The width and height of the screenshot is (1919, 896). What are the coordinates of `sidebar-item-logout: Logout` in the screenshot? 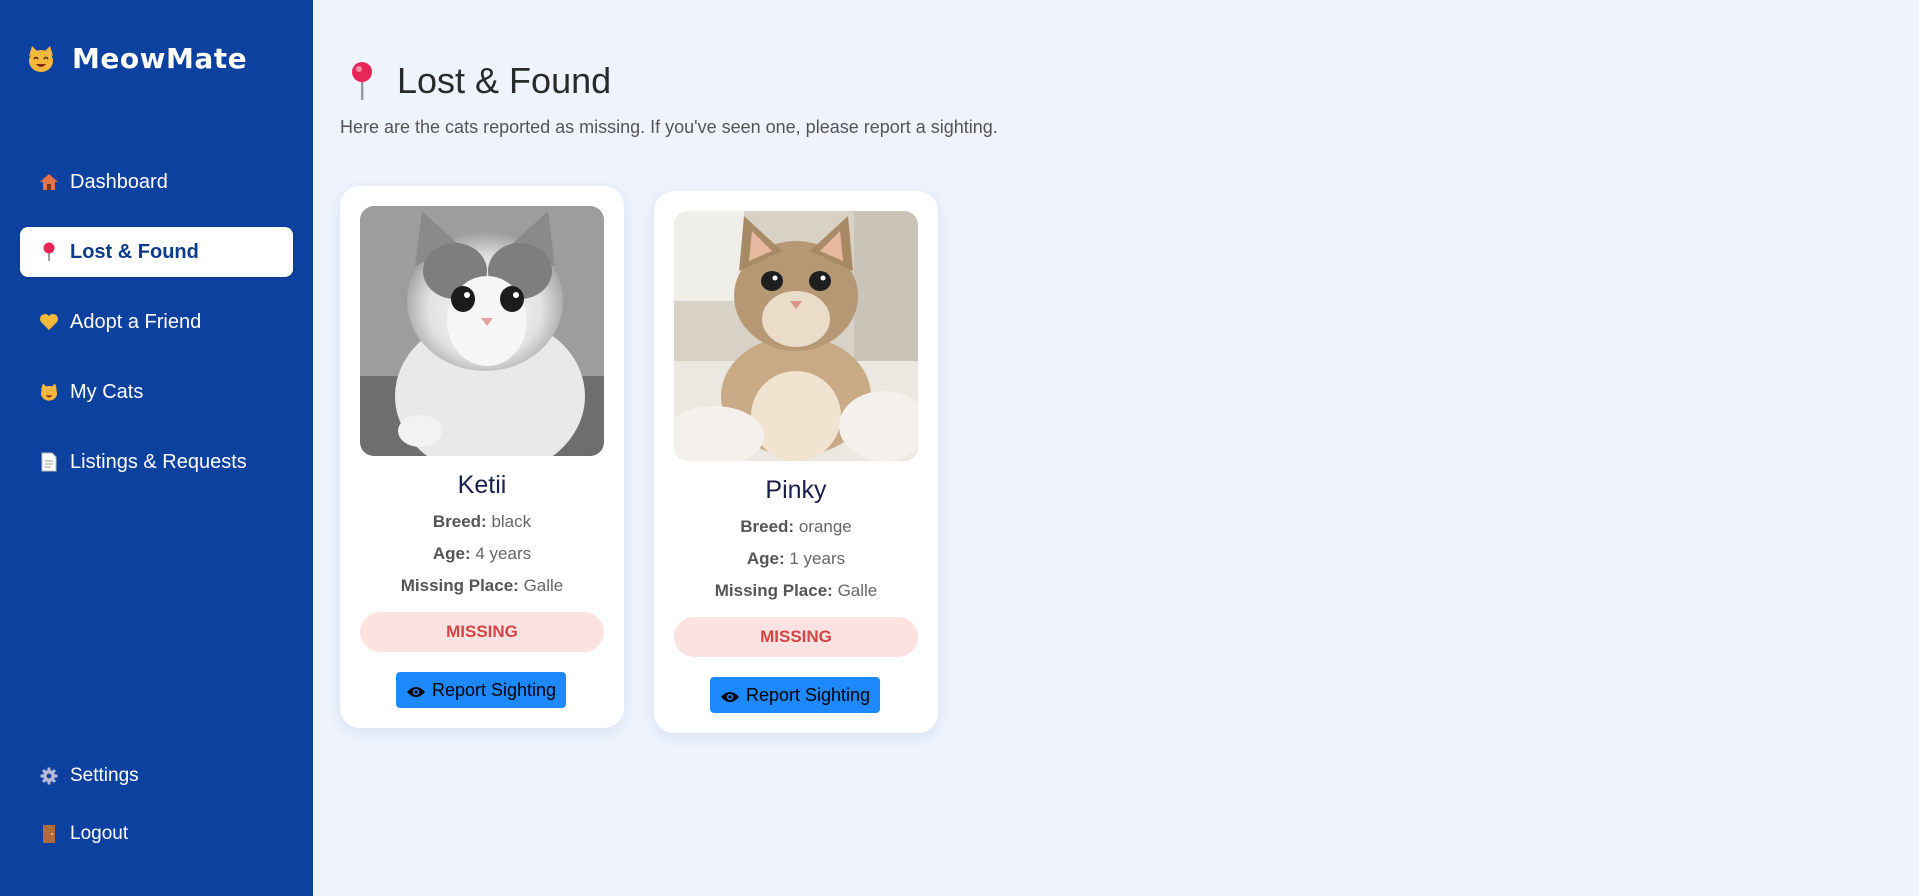 It's located at (156, 834).